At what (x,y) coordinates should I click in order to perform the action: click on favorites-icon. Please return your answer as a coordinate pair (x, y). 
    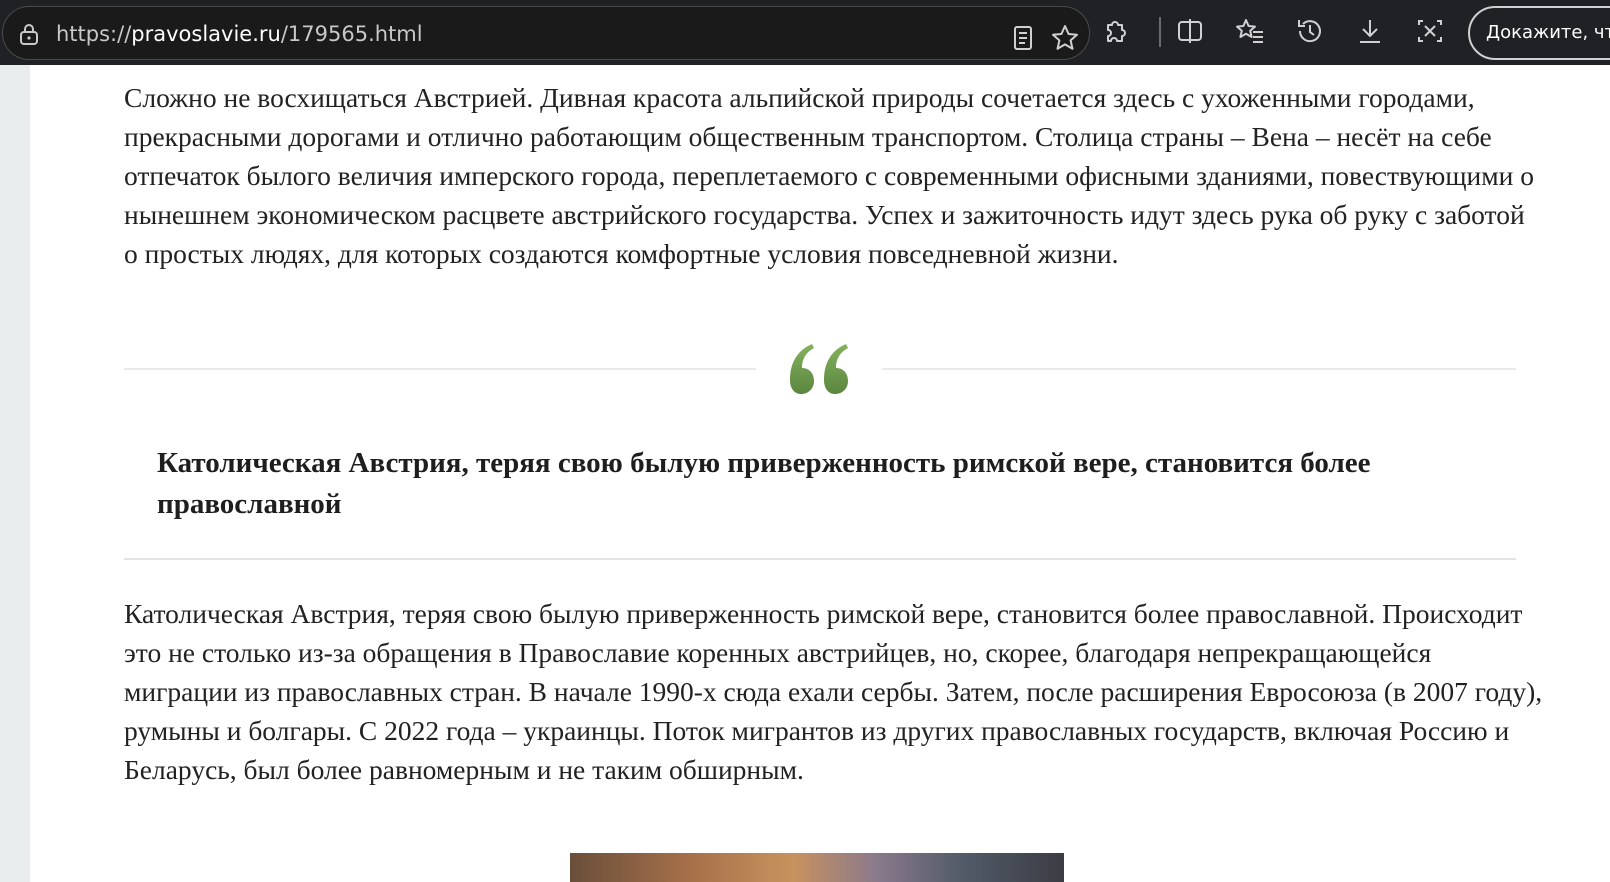
    Looking at the image, I should click on (1250, 31).